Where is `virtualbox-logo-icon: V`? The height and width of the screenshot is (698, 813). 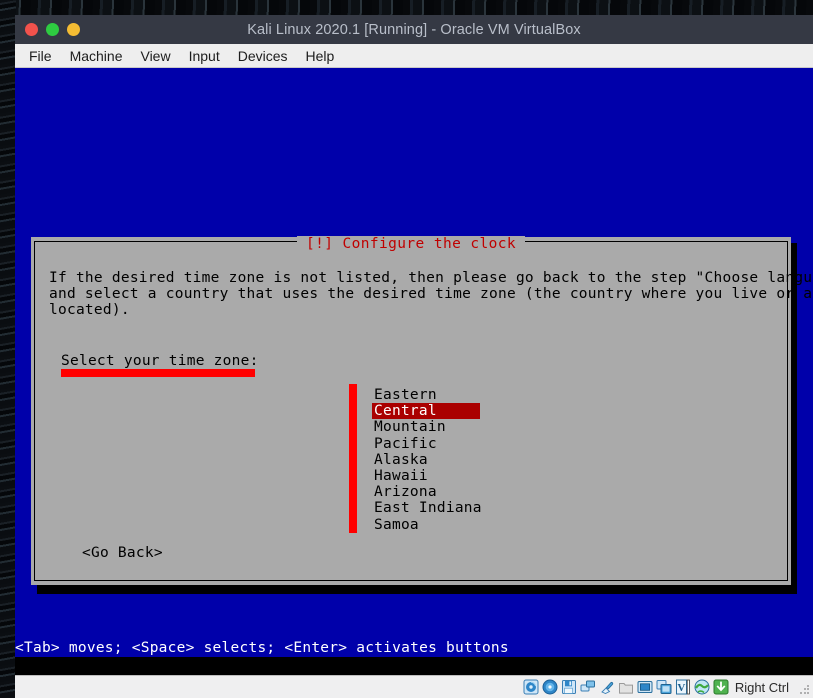
virtualbox-logo-icon: V is located at coordinates (683, 687).